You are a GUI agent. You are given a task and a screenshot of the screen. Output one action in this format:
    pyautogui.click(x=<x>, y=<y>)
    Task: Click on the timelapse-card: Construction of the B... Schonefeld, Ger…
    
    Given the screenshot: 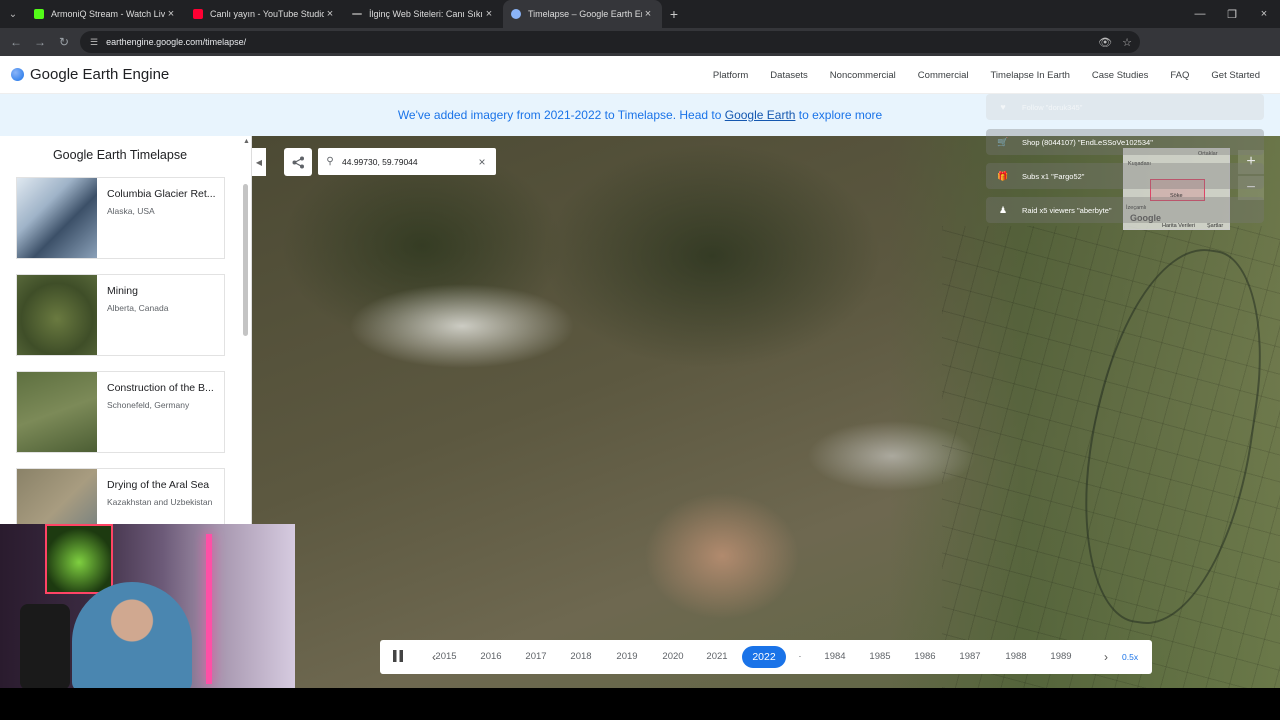 What is the action you would take?
    pyautogui.click(x=120, y=412)
    